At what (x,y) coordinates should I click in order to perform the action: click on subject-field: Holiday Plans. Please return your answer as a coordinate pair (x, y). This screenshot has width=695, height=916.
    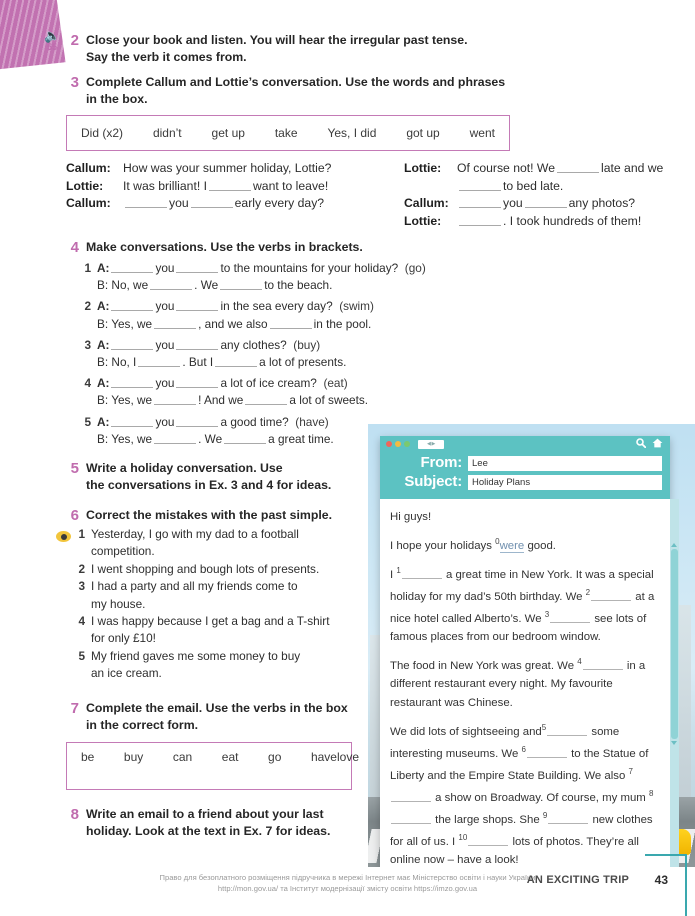
    Looking at the image, I should click on (565, 482).